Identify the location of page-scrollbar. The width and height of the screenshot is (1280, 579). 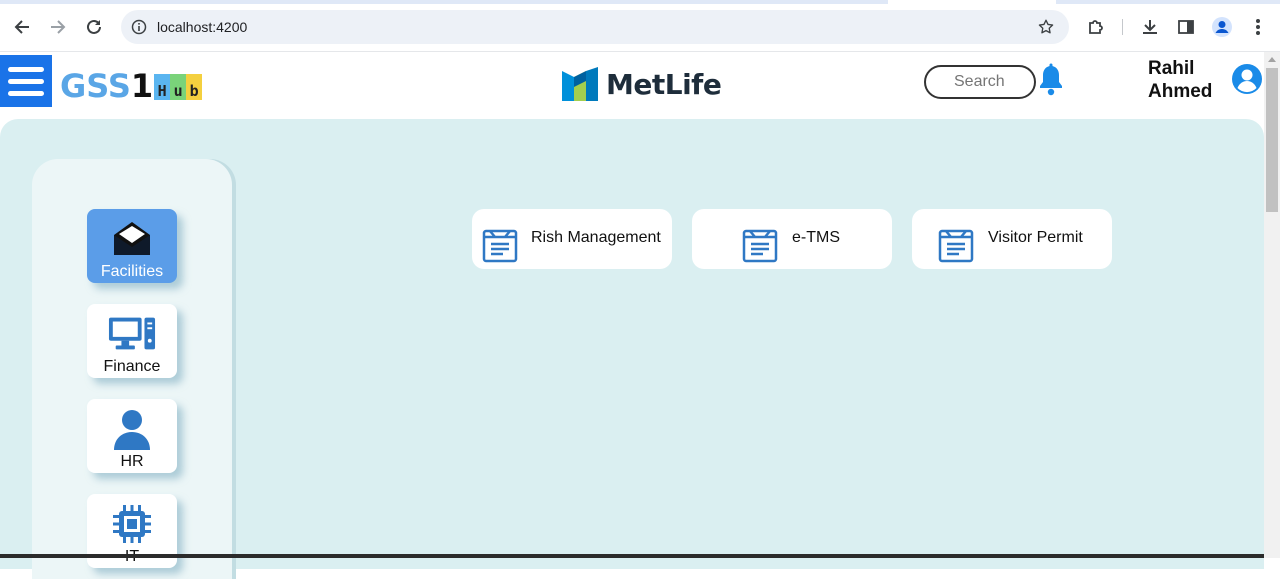
(1272, 305).